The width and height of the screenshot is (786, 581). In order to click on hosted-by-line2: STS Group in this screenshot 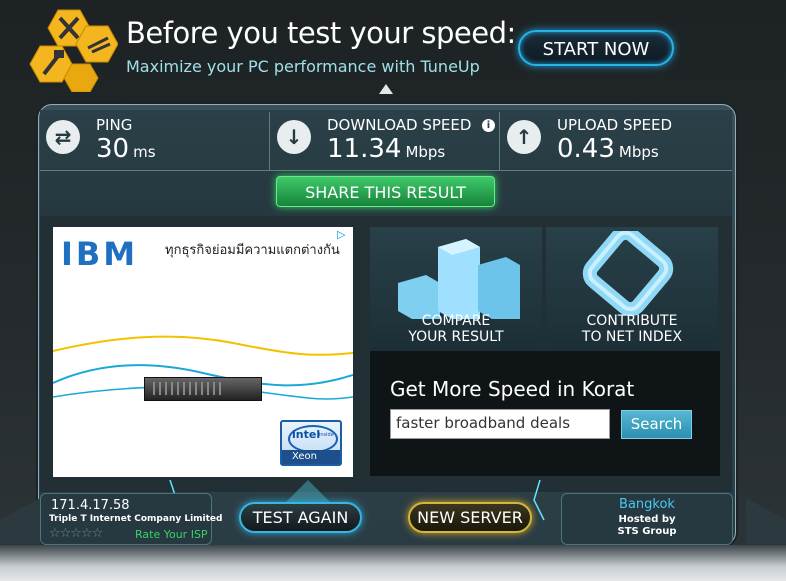, I will do `click(647, 531)`.